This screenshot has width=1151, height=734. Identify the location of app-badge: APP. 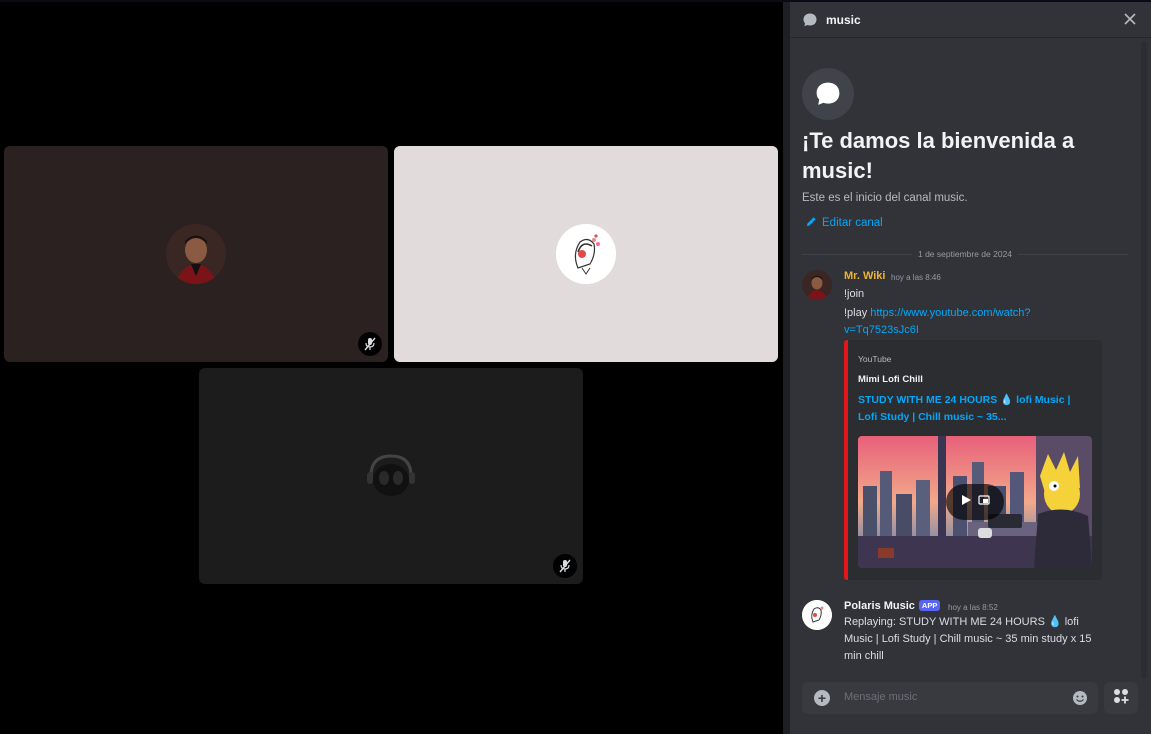
(929, 605).